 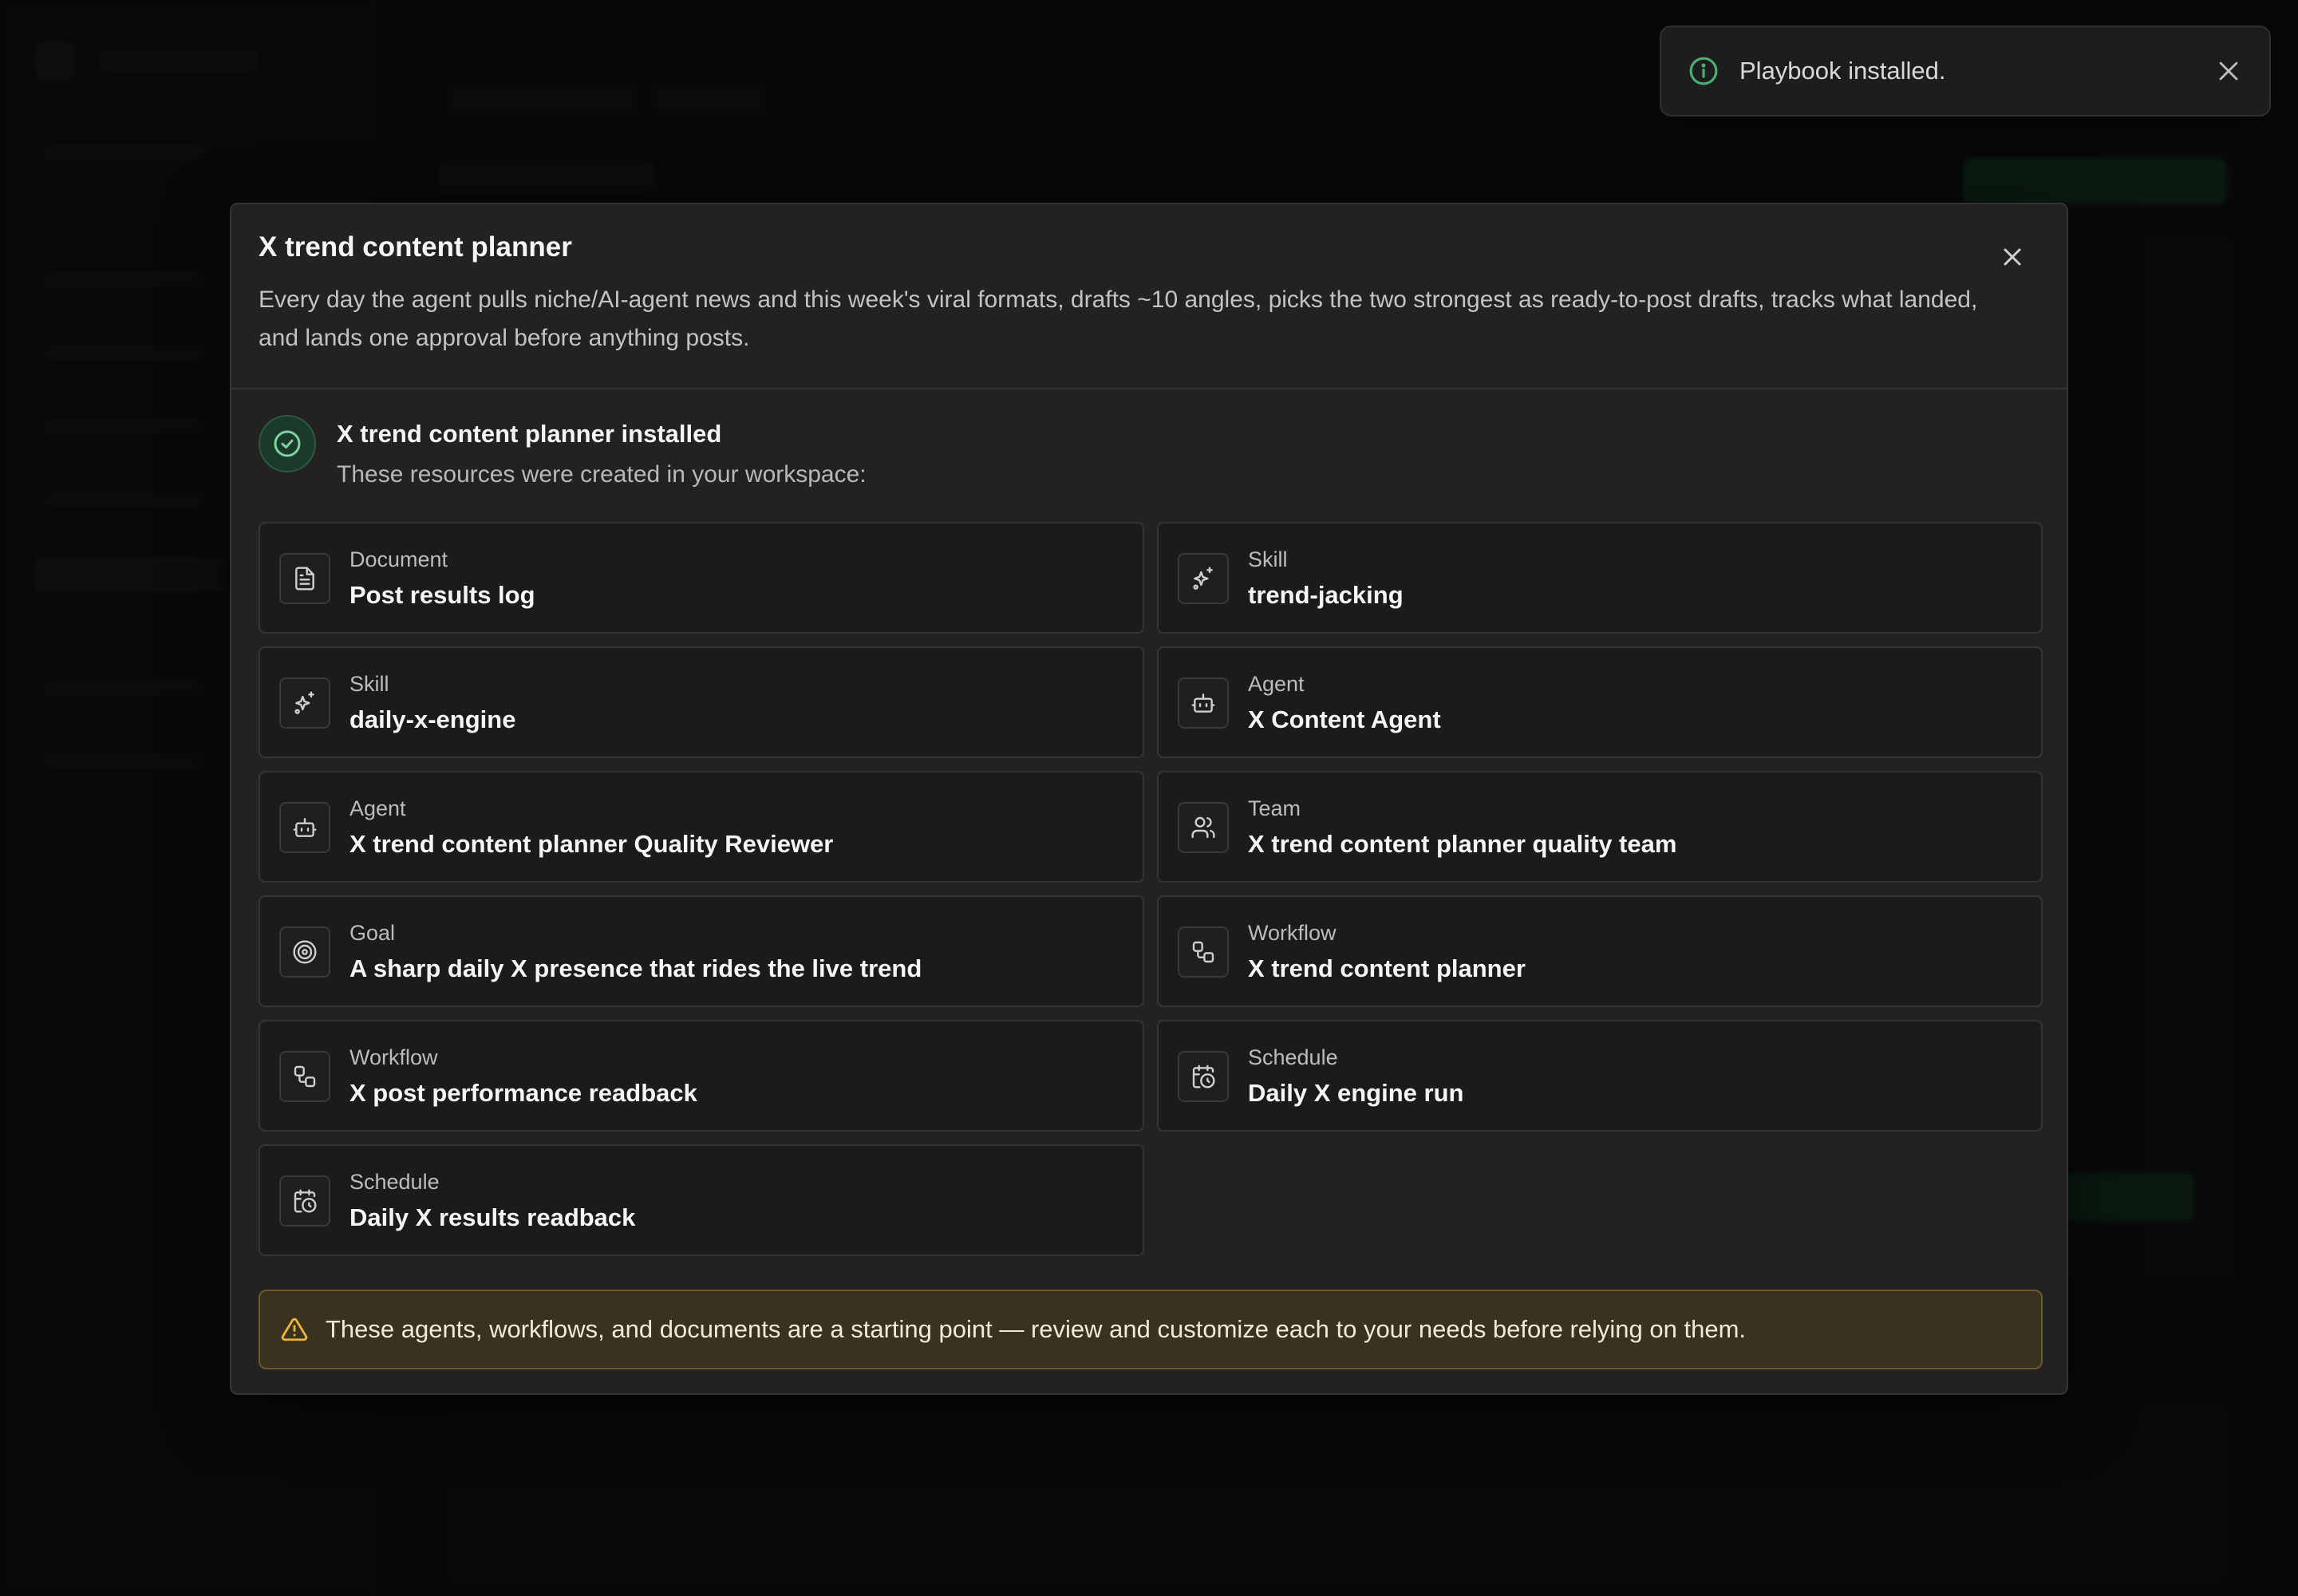 What do you see at coordinates (1387, 968) in the screenshot?
I see `resource-name: X trend content planner` at bounding box center [1387, 968].